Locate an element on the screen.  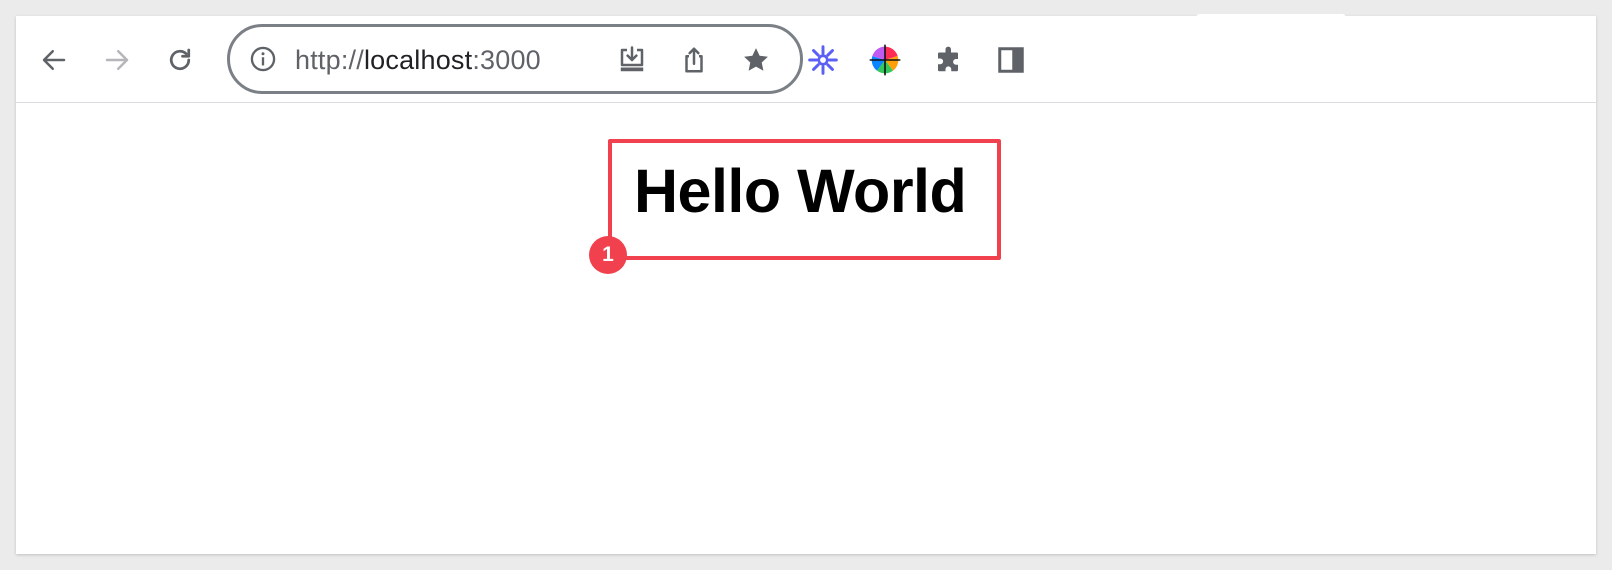
sparkle-extension-icon is located at coordinates (823, 60).